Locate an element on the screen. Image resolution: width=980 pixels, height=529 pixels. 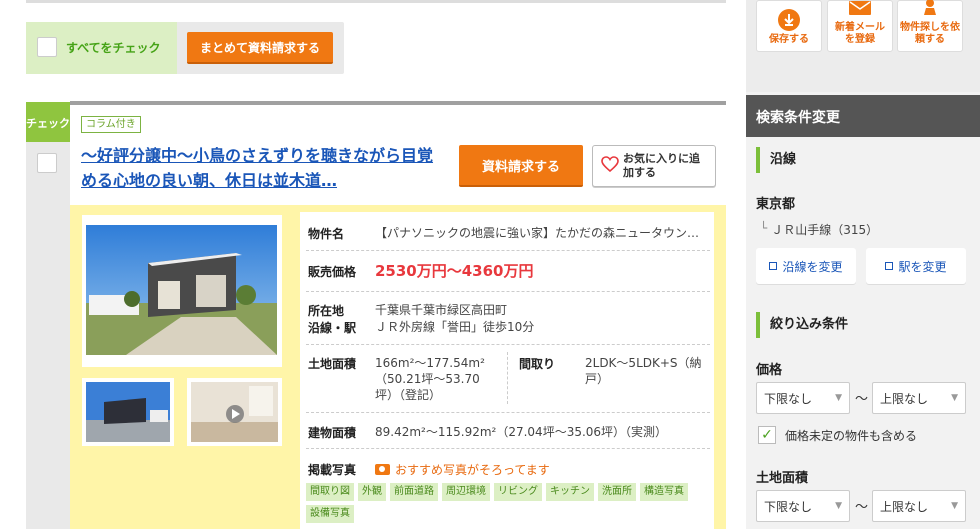
price-max-select: 上限なし ▼ is located at coordinates (919, 398).